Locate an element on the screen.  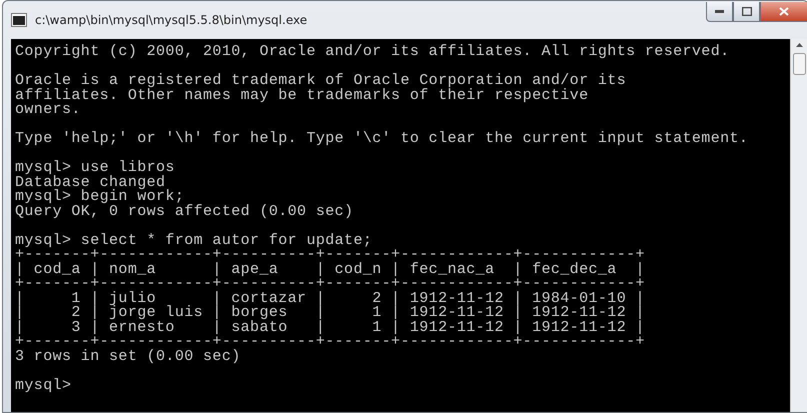
console-line: mysql> is located at coordinates (43, 385).